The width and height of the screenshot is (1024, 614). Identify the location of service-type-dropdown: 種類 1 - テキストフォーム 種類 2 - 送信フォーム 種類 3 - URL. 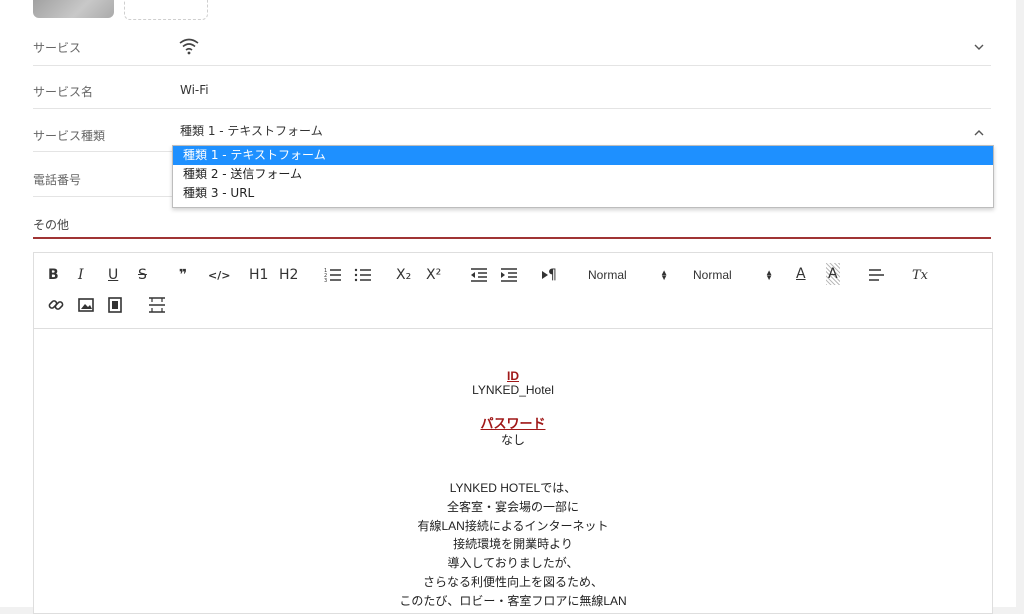
(583, 176).